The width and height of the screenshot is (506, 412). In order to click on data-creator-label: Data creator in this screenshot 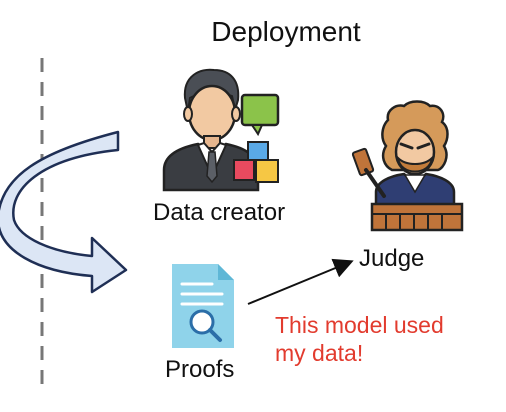, I will do `click(219, 212)`.